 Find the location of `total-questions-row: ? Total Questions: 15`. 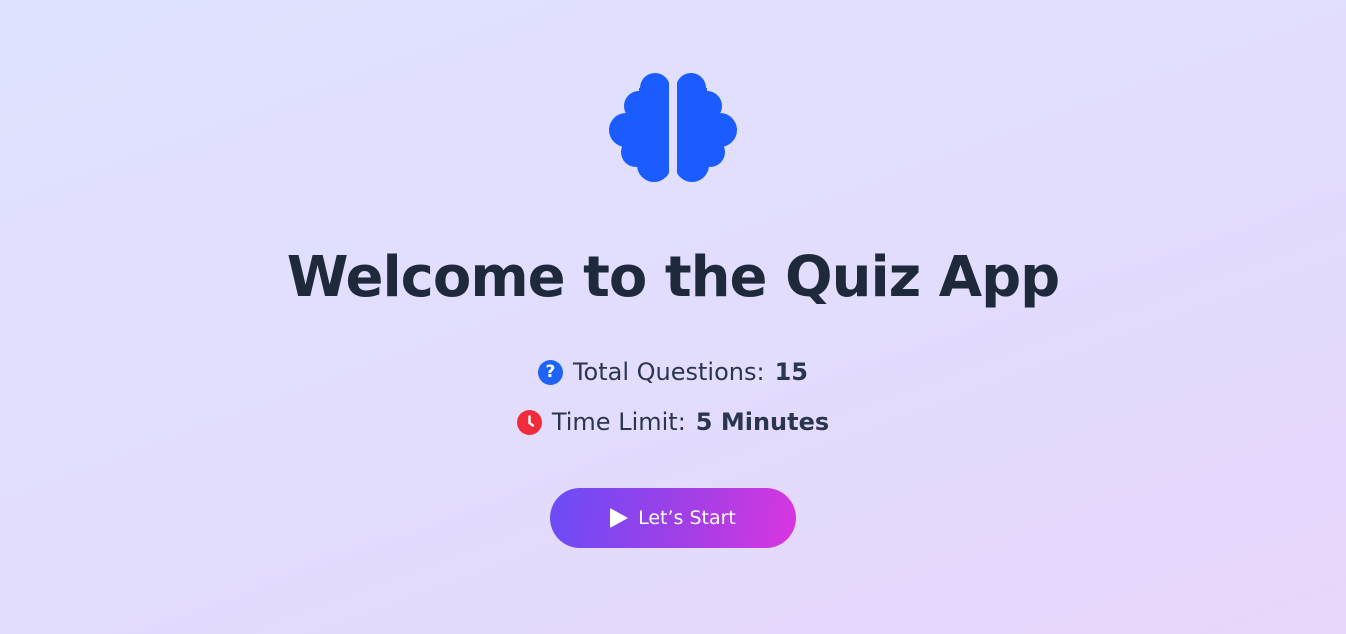

total-questions-row: ? Total Questions: 15 is located at coordinates (672, 372).